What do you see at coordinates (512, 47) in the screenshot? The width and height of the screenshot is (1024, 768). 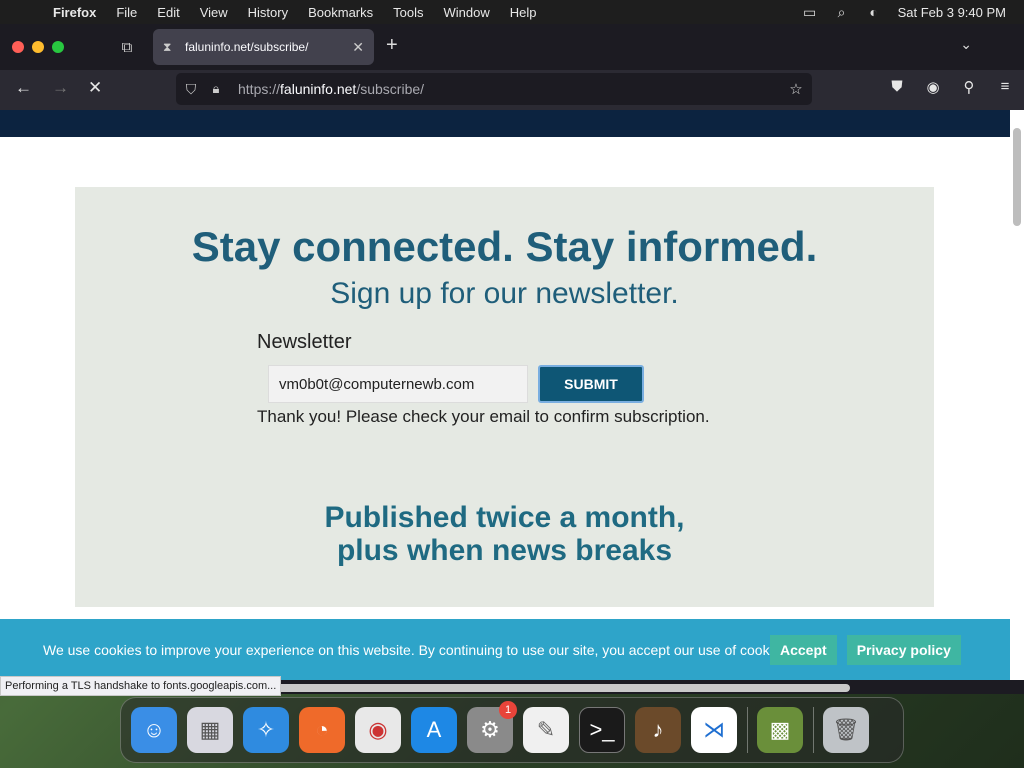 I see `tab-bar: ⧉ ⧗ faluninfo.net/subscribe/ ✕ + ⌄` at bounding box center [512, 47].